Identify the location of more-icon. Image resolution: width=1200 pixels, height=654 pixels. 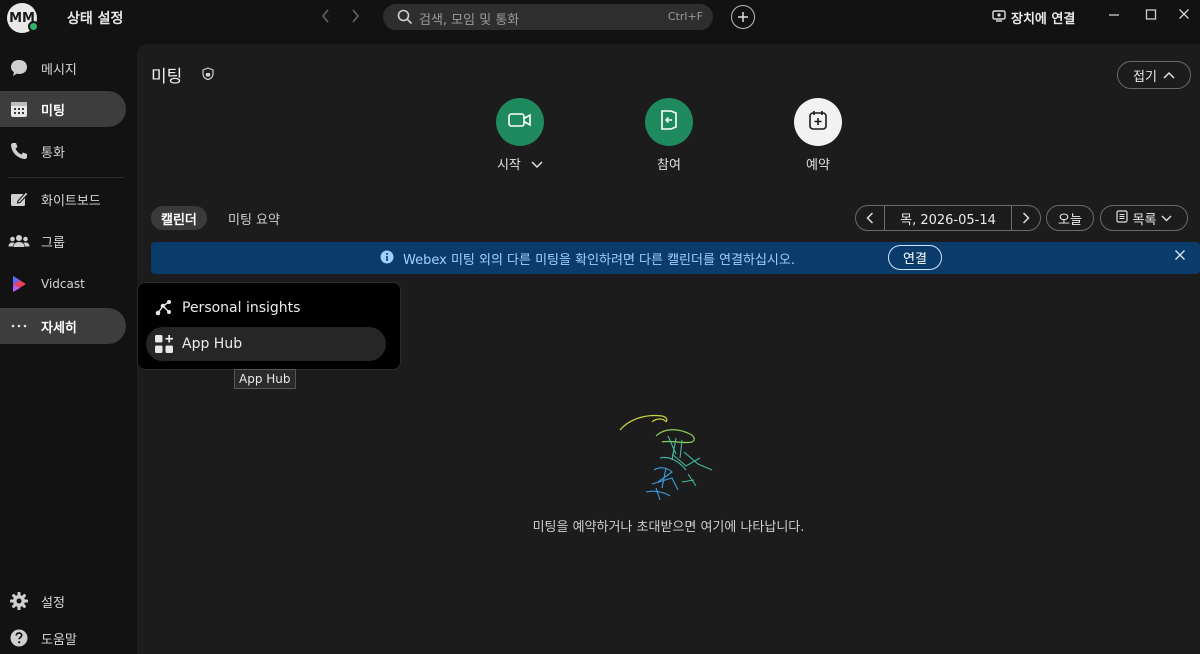
(19, 326).